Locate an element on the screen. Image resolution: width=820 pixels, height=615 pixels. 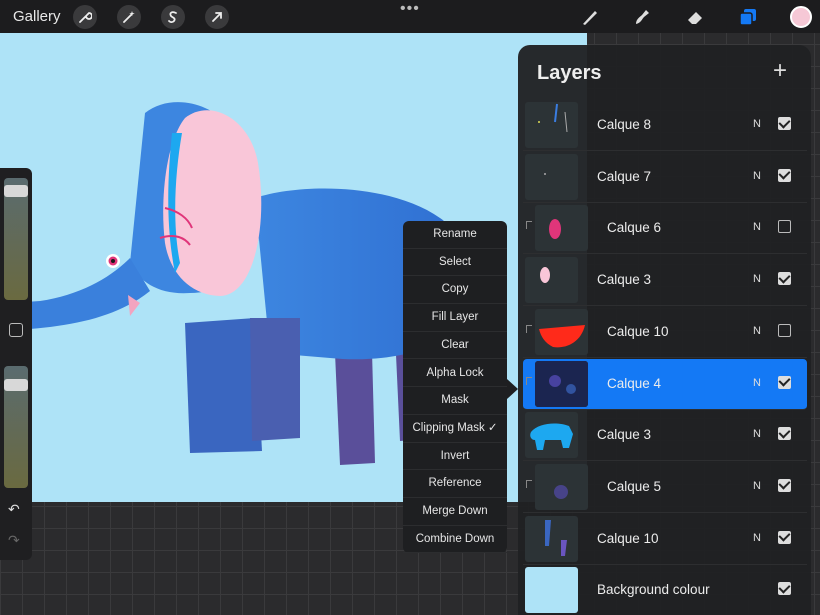
layer-row: Calque 8 N is located at coordinates (665, 125).